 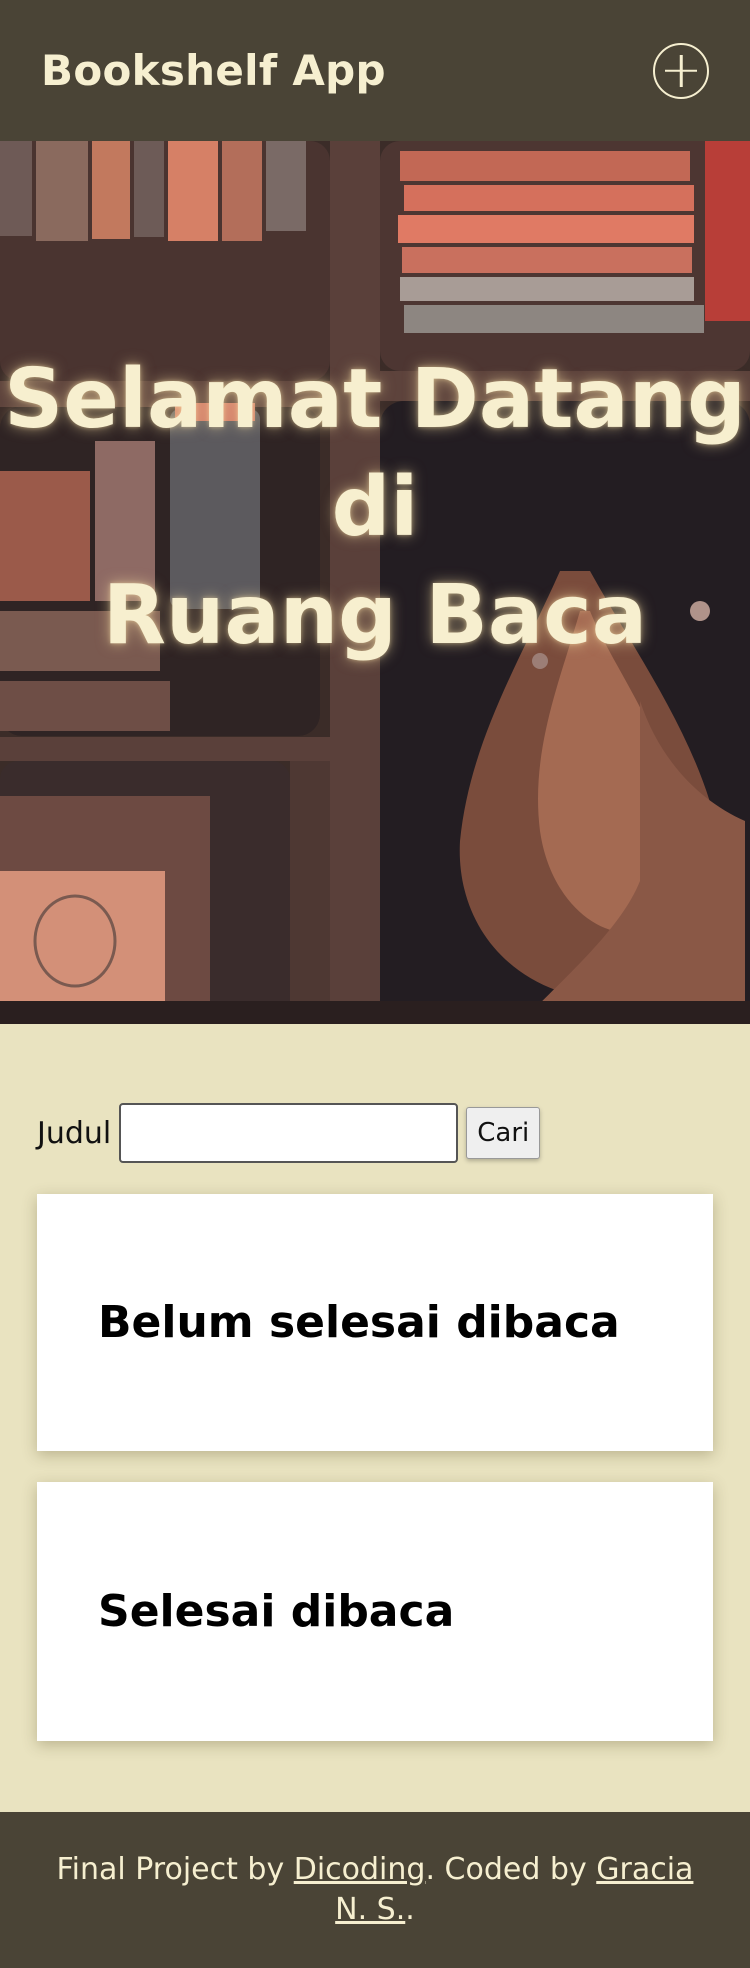 I want to click on search-input, so click(x=289, y=1133).